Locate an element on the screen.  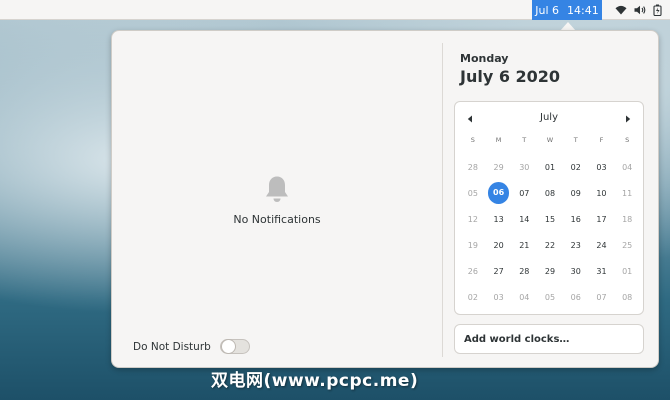
calendar-day: 17 is located at coordinates (602, 219).